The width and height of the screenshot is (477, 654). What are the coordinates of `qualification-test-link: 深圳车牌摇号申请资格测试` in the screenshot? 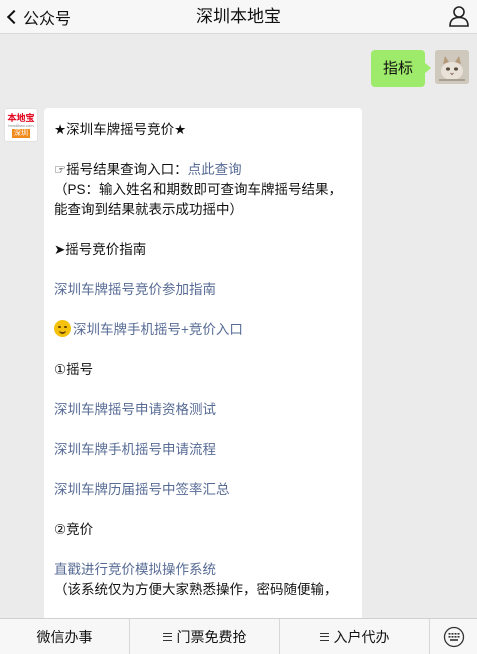 It's located at (203, 410).